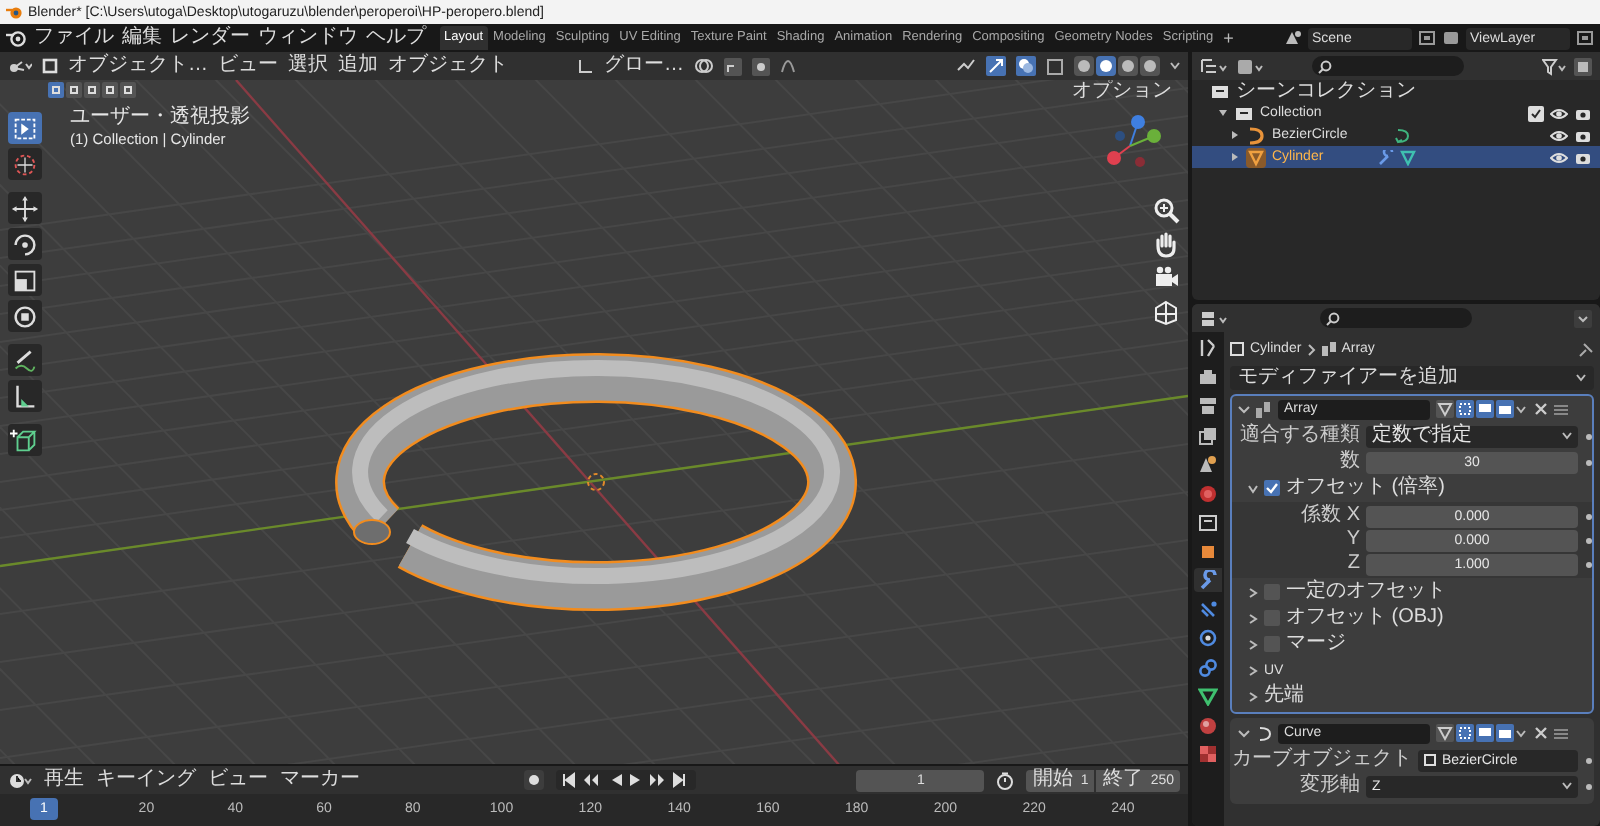 Image resolution: width=1600 pixels, height=826 pixels. What do you see at coordinates (16, 38) in the screenshot?
I see `blender-logo-icon` at bounding box center [16, 38].